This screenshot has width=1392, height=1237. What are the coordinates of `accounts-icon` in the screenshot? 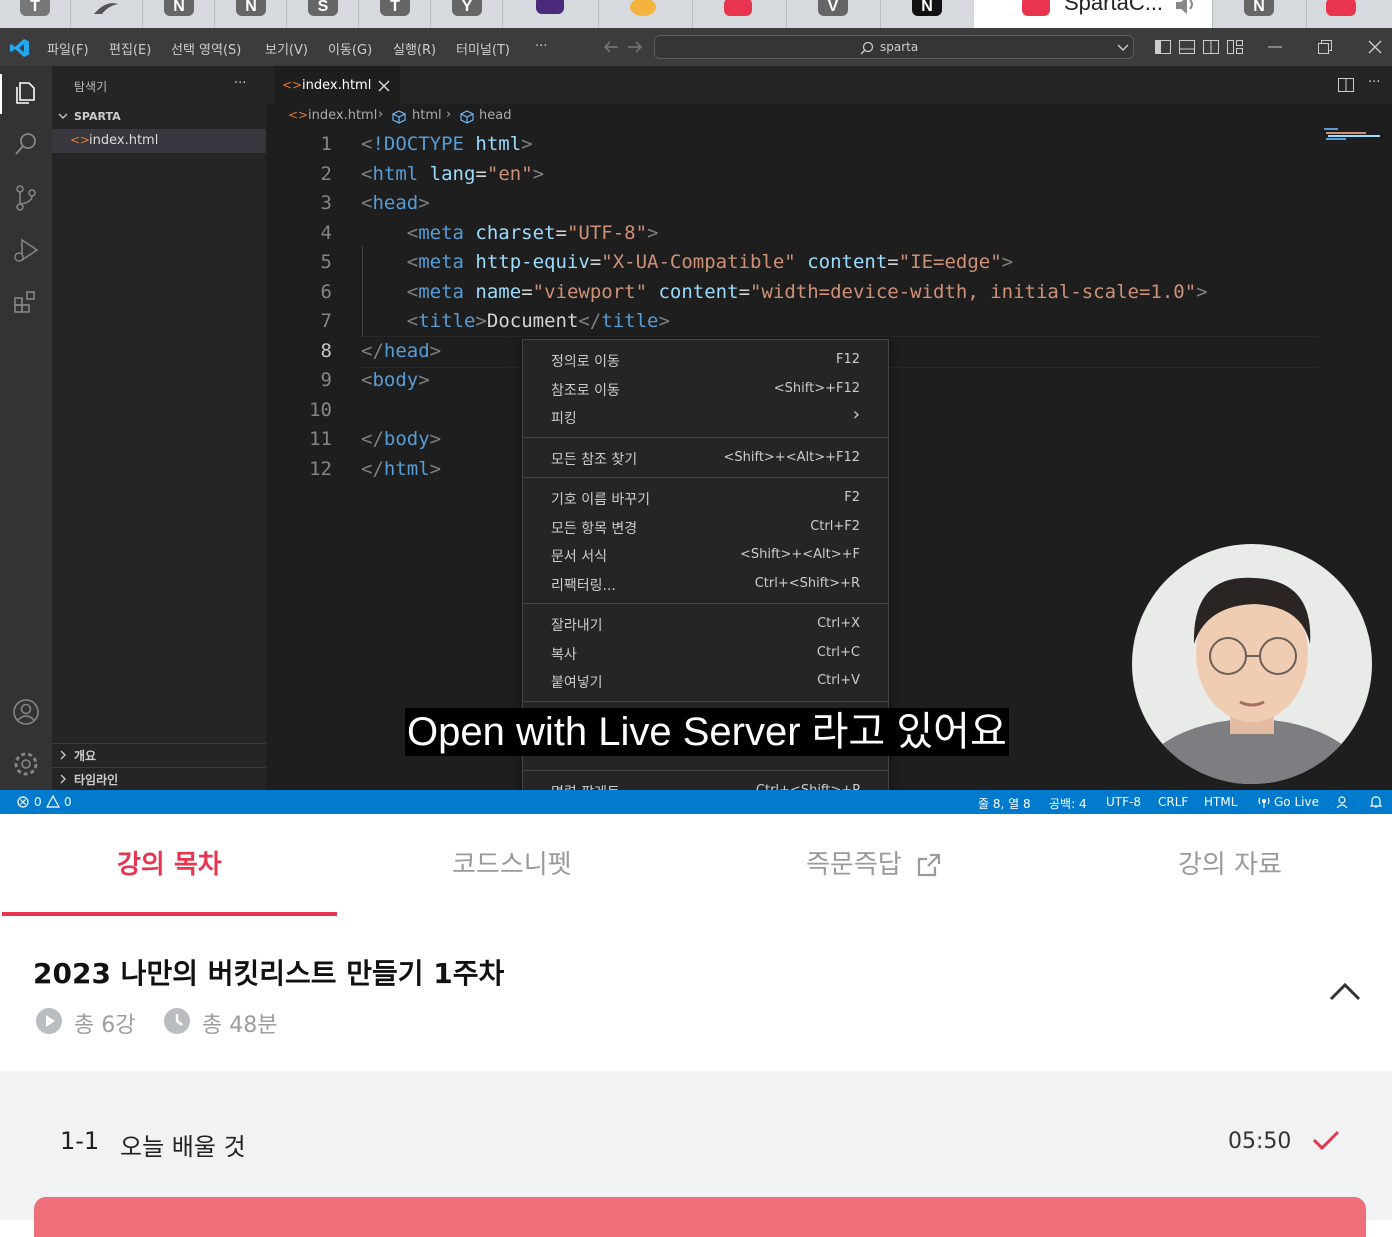 It's located at (26, 712).